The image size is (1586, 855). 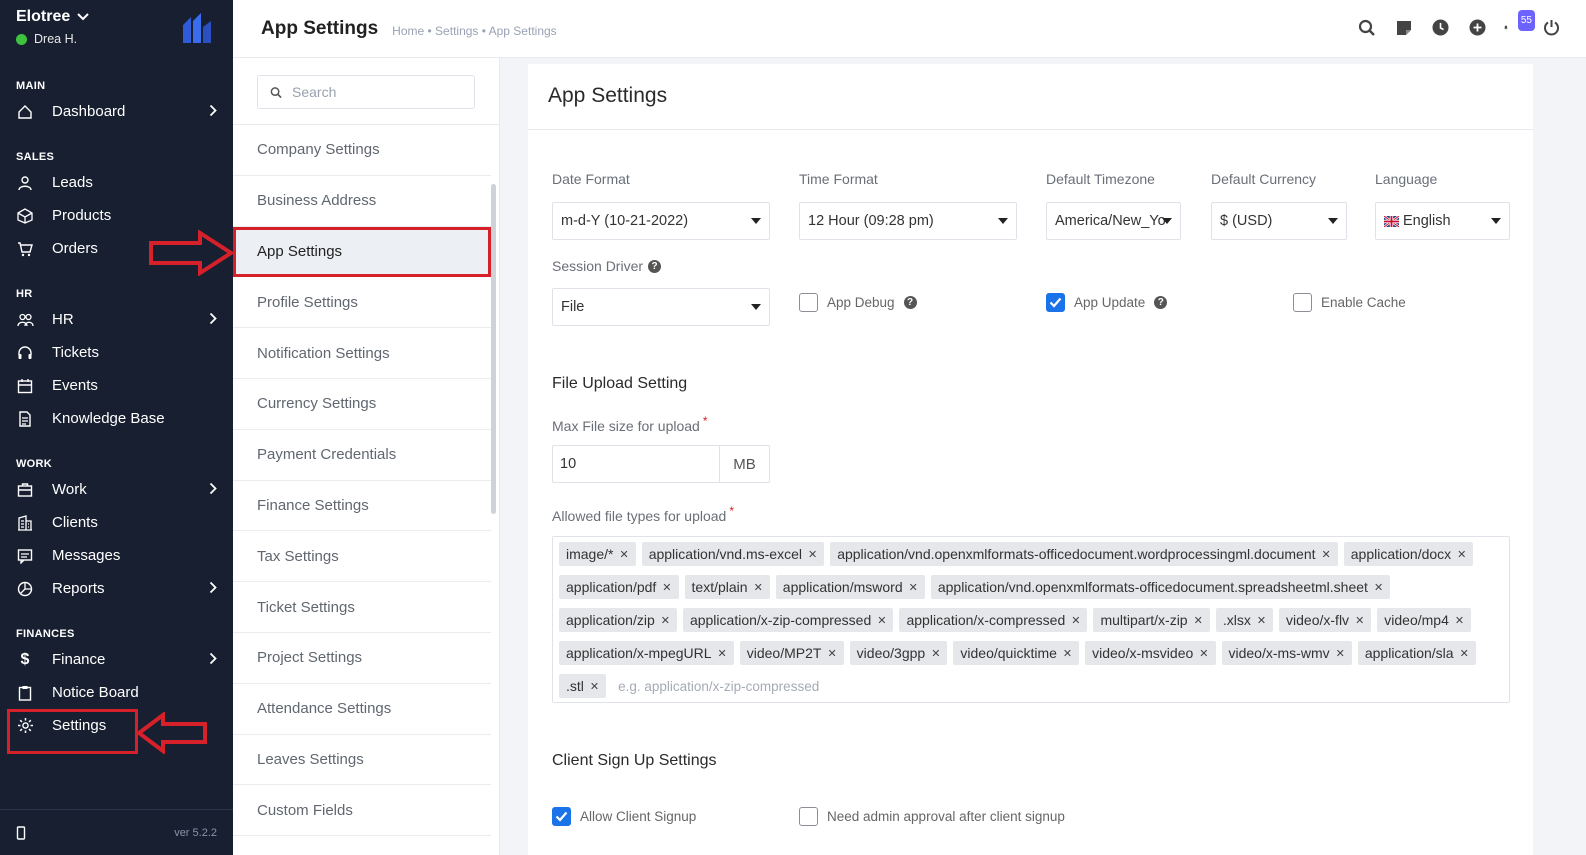 What do you see at coordinates (116, 111) in the screenshot?
I see `sidebar-item-dashboard: Dashboard` at bounding box center [116, 111].